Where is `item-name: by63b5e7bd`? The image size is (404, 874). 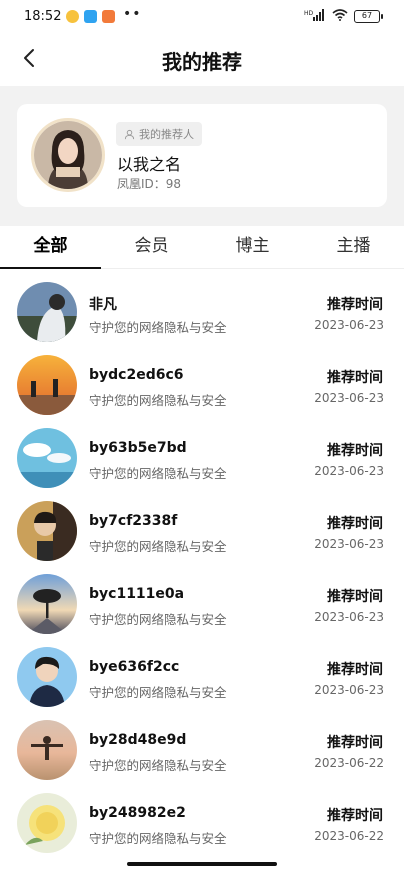 item-name: by63b5e7bd is located at coordinates (138, 448).